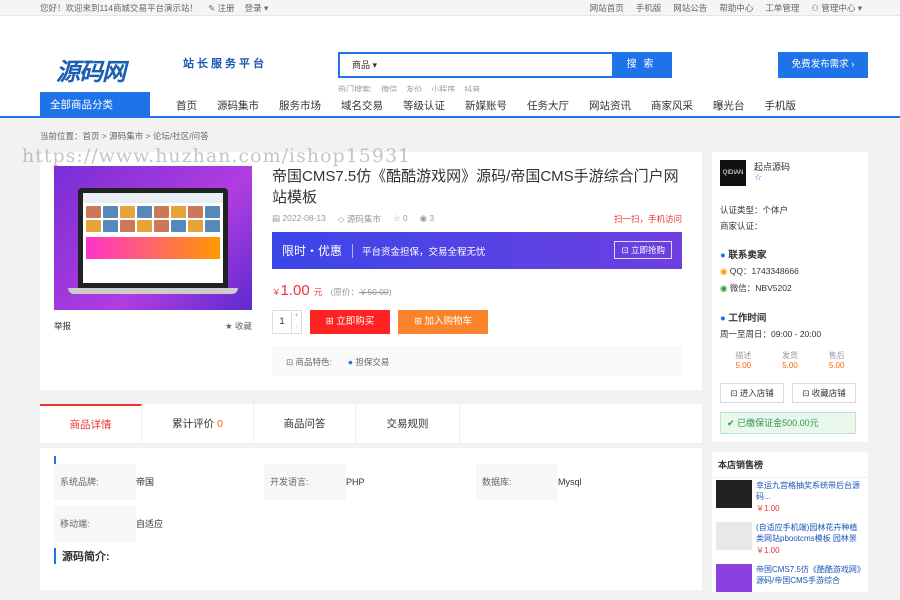 This screenshot has height=600, width=900. What do you see at coordinates (362, 105) in the screenshot?
I see `nav-item-domain: 域名交易` at bounding box center [362, 105].